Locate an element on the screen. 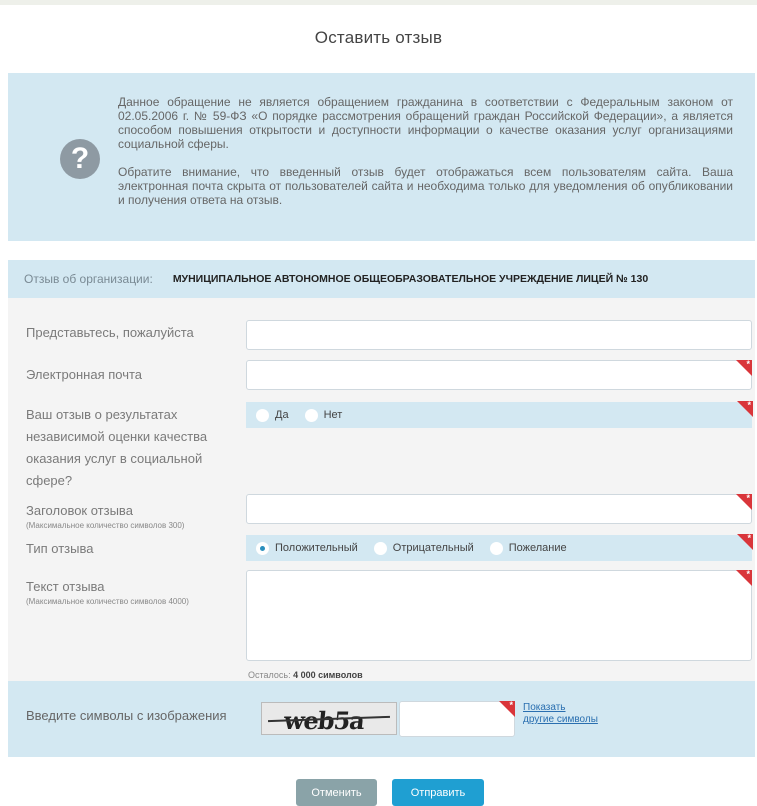 This screenshot has width=757, height=806. captcha-image: web5a is located at coordinates (329, 718).